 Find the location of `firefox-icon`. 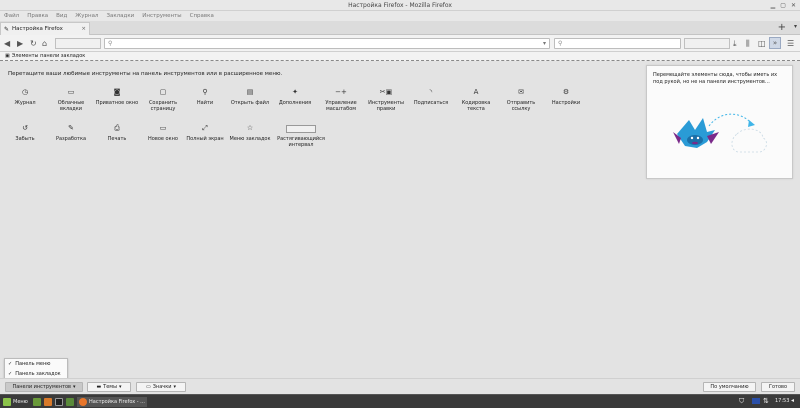

firefox-icon is located at coordinates (83, 402).